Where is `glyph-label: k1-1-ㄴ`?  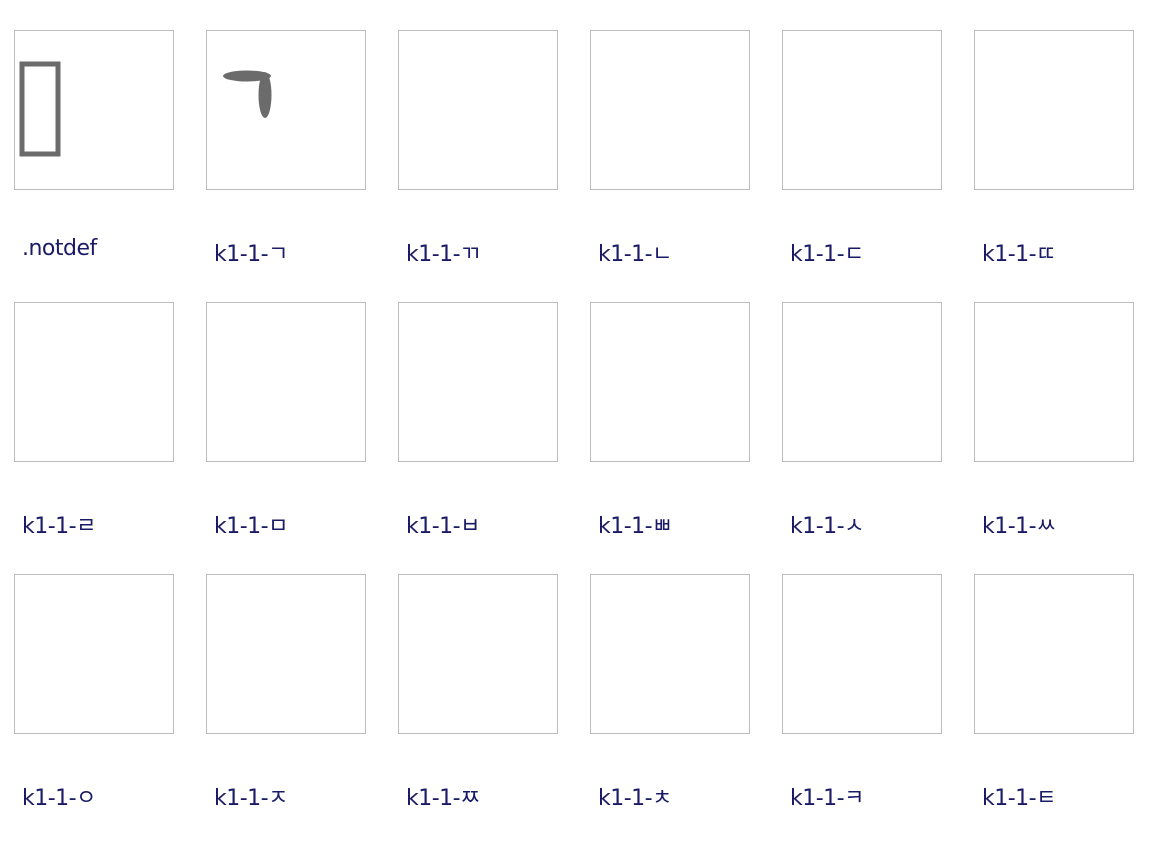
glyph-label: k1-1-ㄴ is located at coordinates (635, 254).